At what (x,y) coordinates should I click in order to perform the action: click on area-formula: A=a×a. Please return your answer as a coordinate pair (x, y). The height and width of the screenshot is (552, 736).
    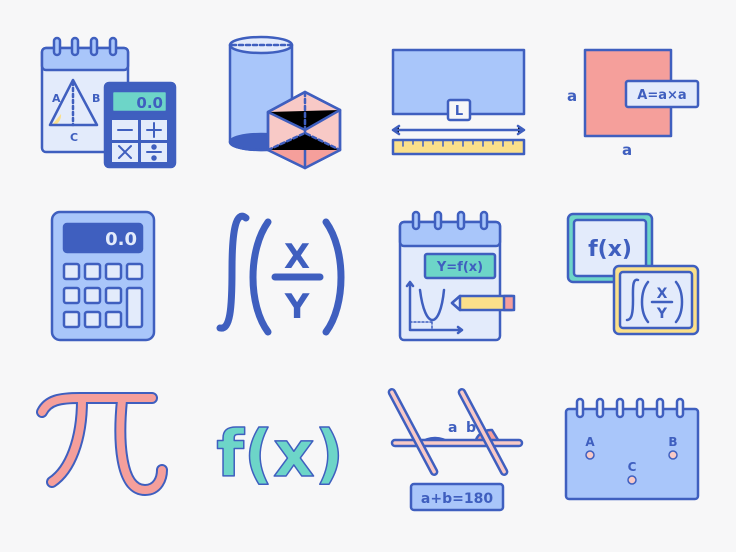
    Looking at the image, I should click on (661, 95).